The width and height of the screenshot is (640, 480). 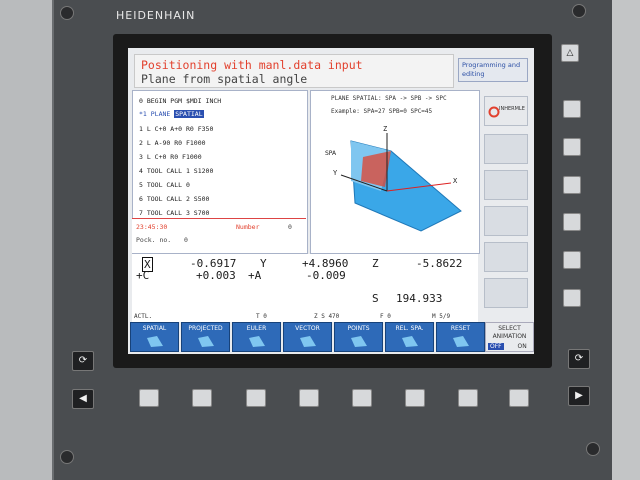 What do you see at coordinates (331, 153) in the screenshot?
I see `spa-label: SPA` at bounding box center [331, 153].